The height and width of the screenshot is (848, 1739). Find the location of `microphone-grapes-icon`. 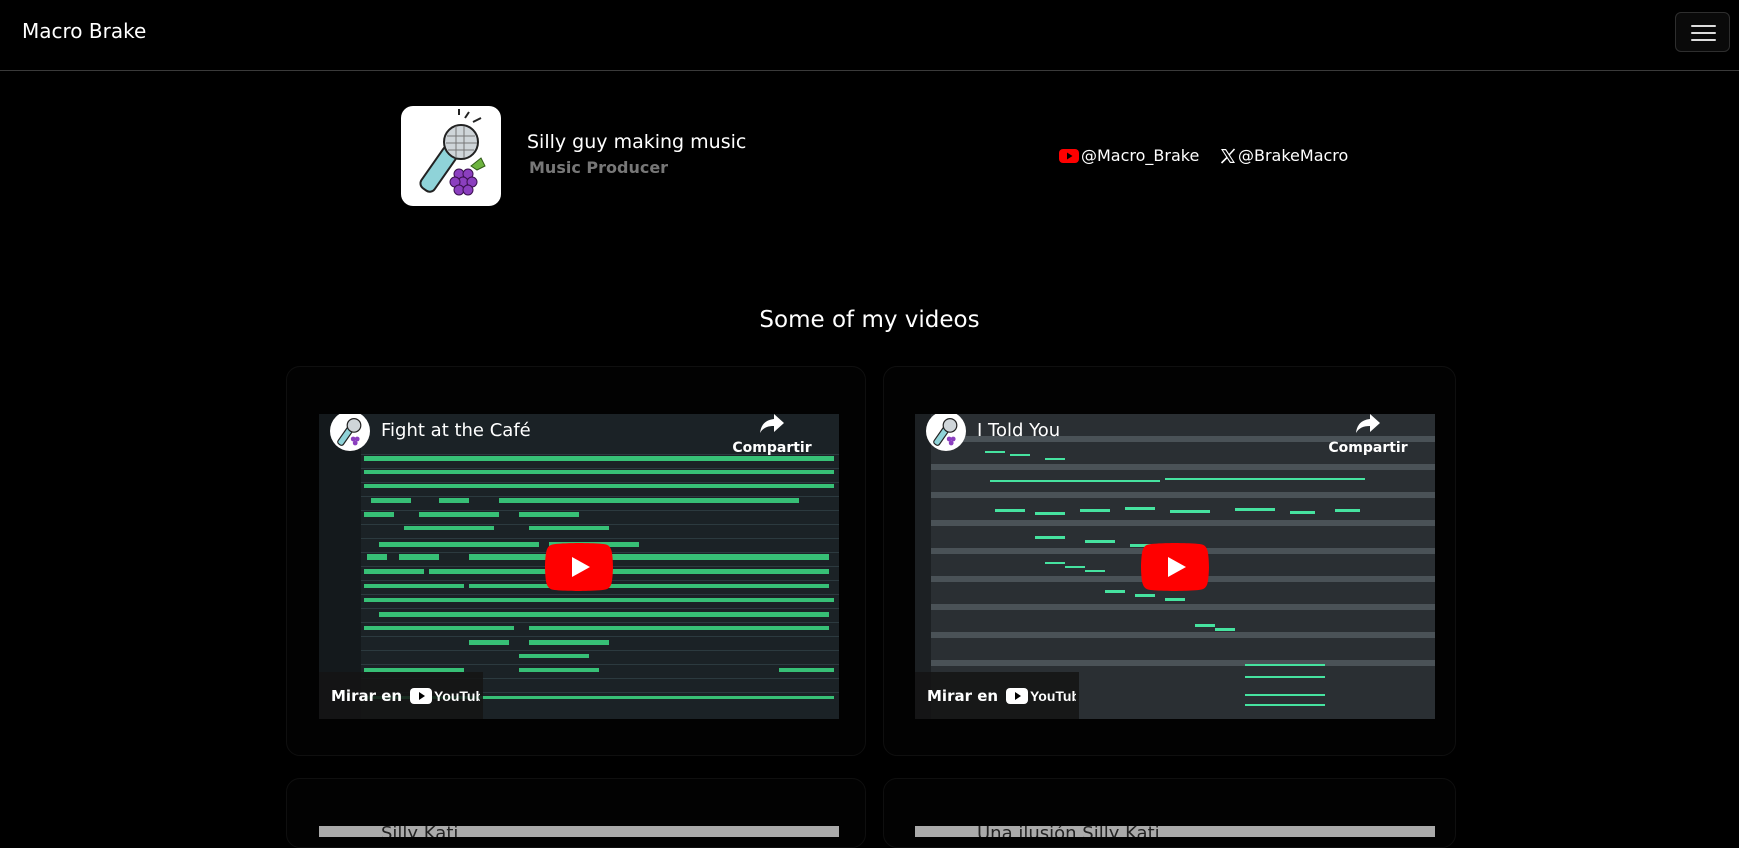

microphone-grapes-icon is located at coordinates (452, 152).